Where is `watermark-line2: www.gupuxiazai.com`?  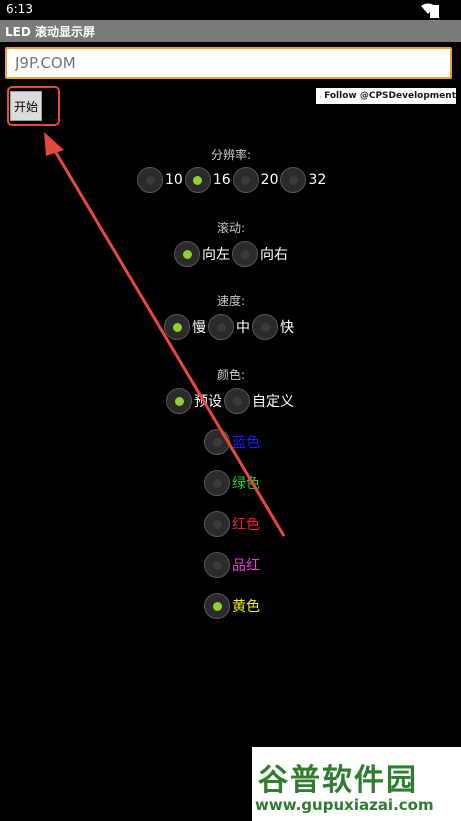 watermark-line2: www.gupuxiazai.com is located at coordinates (344, 805).